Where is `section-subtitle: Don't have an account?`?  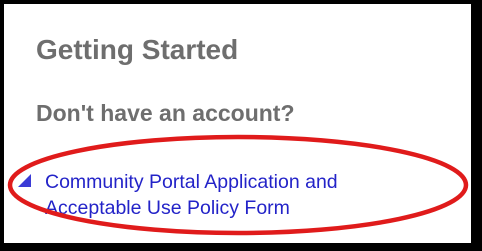
section-subtitle: Don't have an account? is located at coordinates (165, 113).